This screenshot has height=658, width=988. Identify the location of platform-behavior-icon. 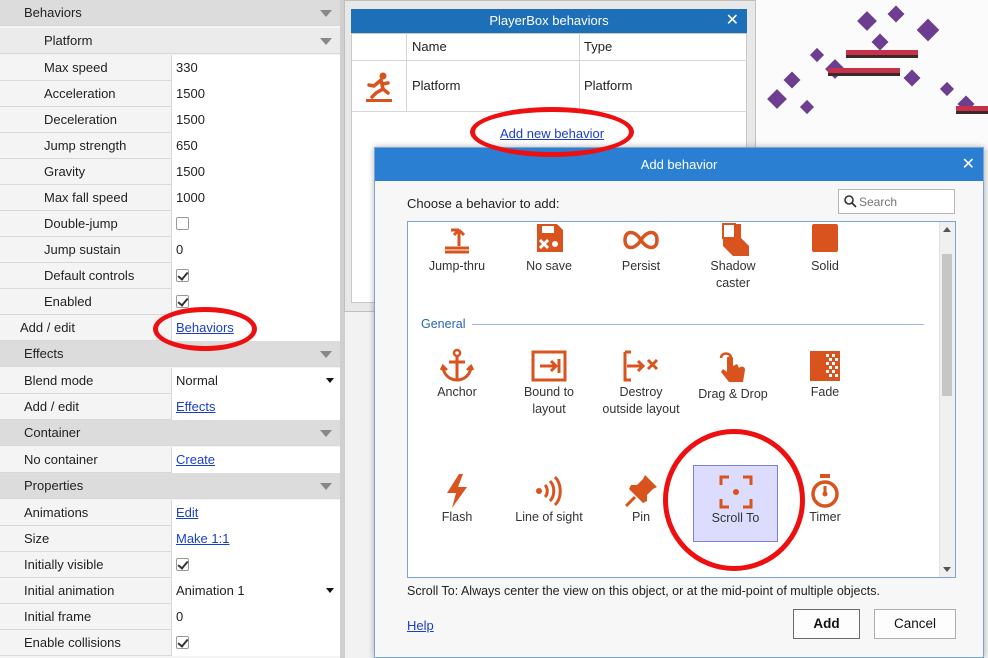
(379, 88).